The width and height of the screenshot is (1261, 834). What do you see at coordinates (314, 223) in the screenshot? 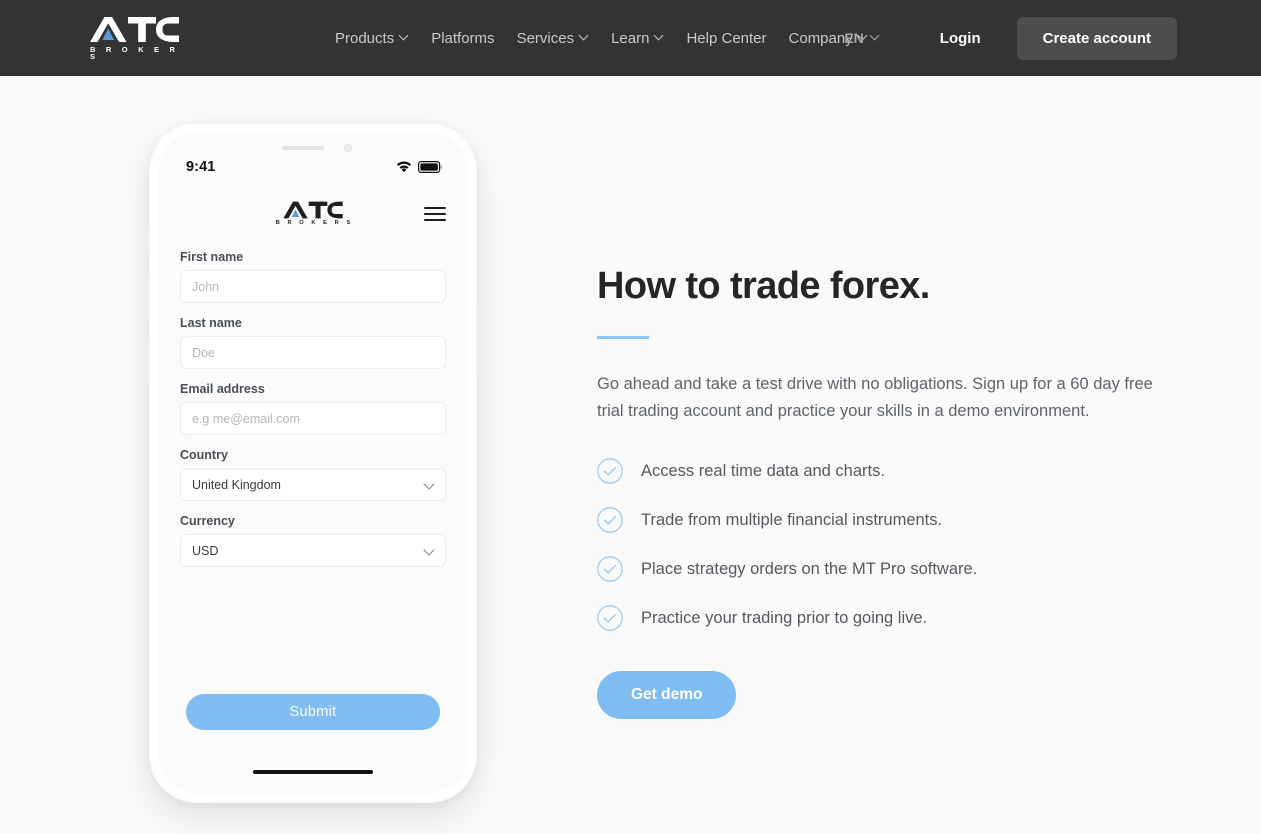
I see `phone-brand-logo-subtext: B R O K E R S` at bounding box center [314, 223].